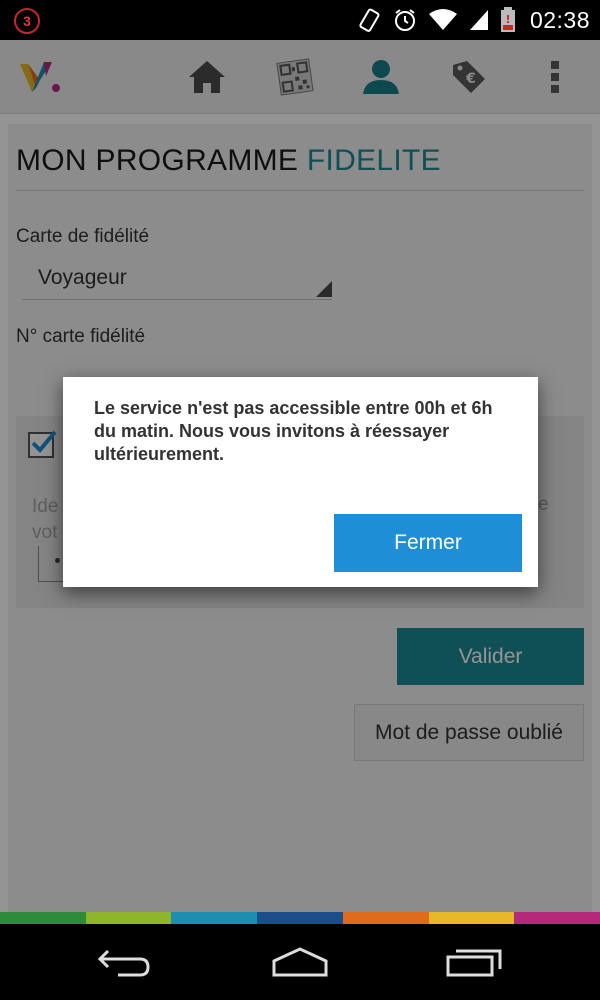  What do you see at coordinates (27, 21) in the screenshot?
I see `notification-badge: 3` at bounding box center [27, 21].